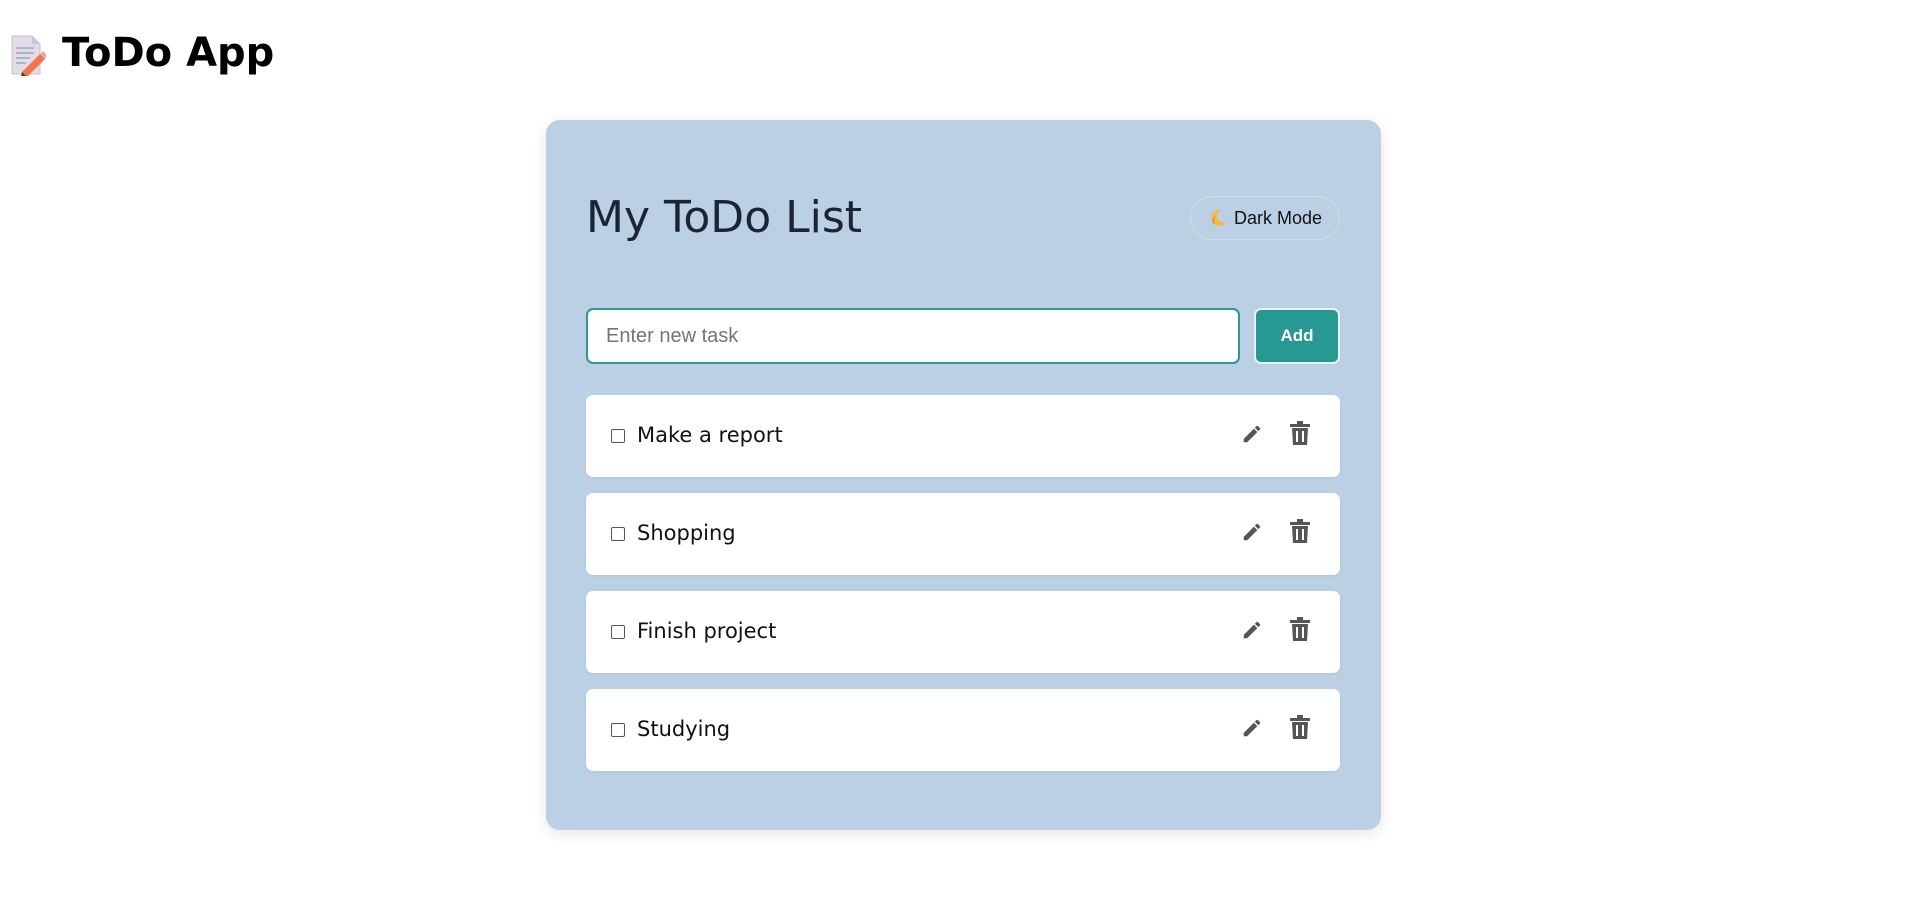  Describe the element at coordinates (963, 534) in the screenshot. I see `task-item: Shopping` at that location.